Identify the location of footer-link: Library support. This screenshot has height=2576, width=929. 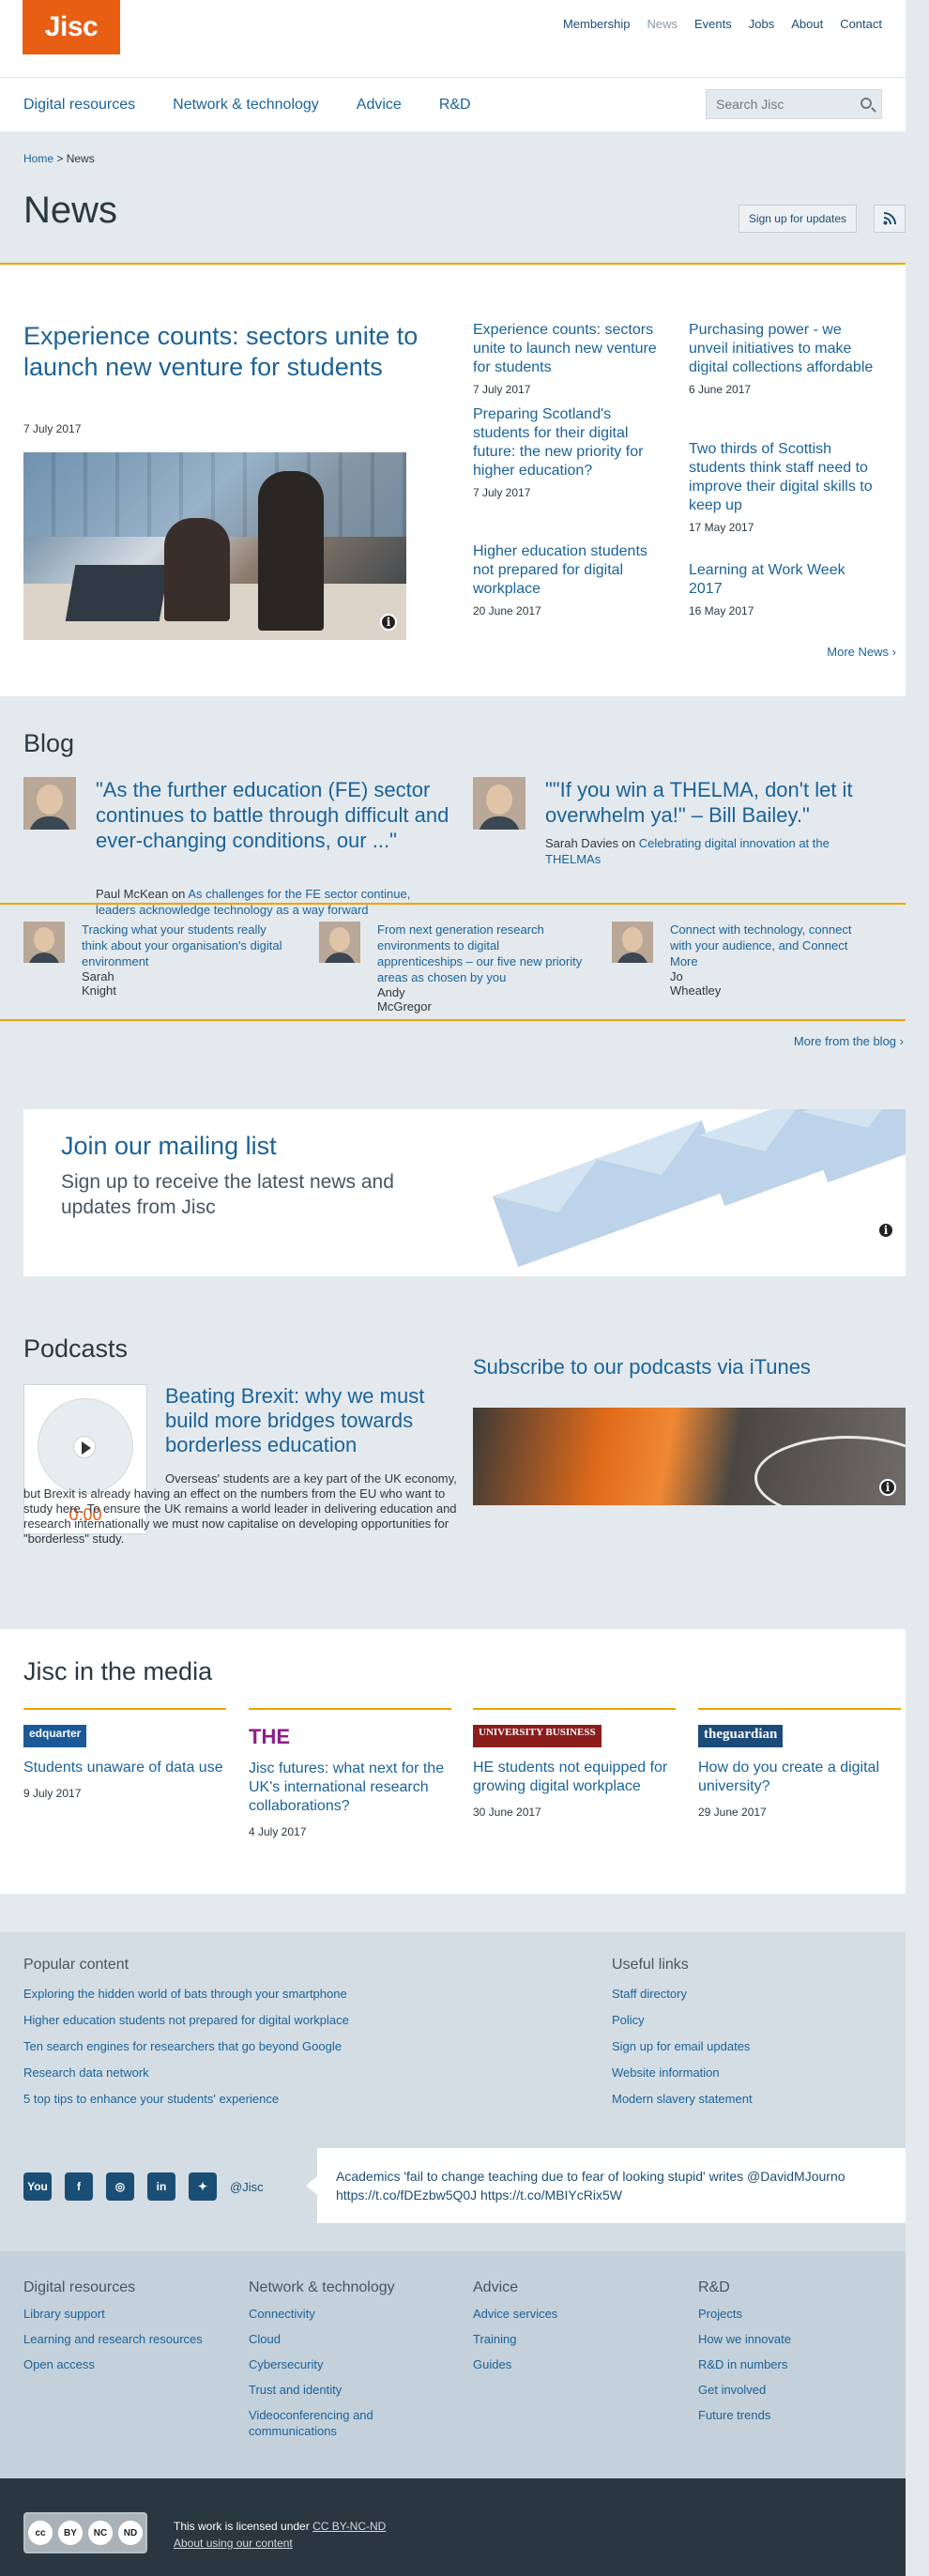
(122, 2314).